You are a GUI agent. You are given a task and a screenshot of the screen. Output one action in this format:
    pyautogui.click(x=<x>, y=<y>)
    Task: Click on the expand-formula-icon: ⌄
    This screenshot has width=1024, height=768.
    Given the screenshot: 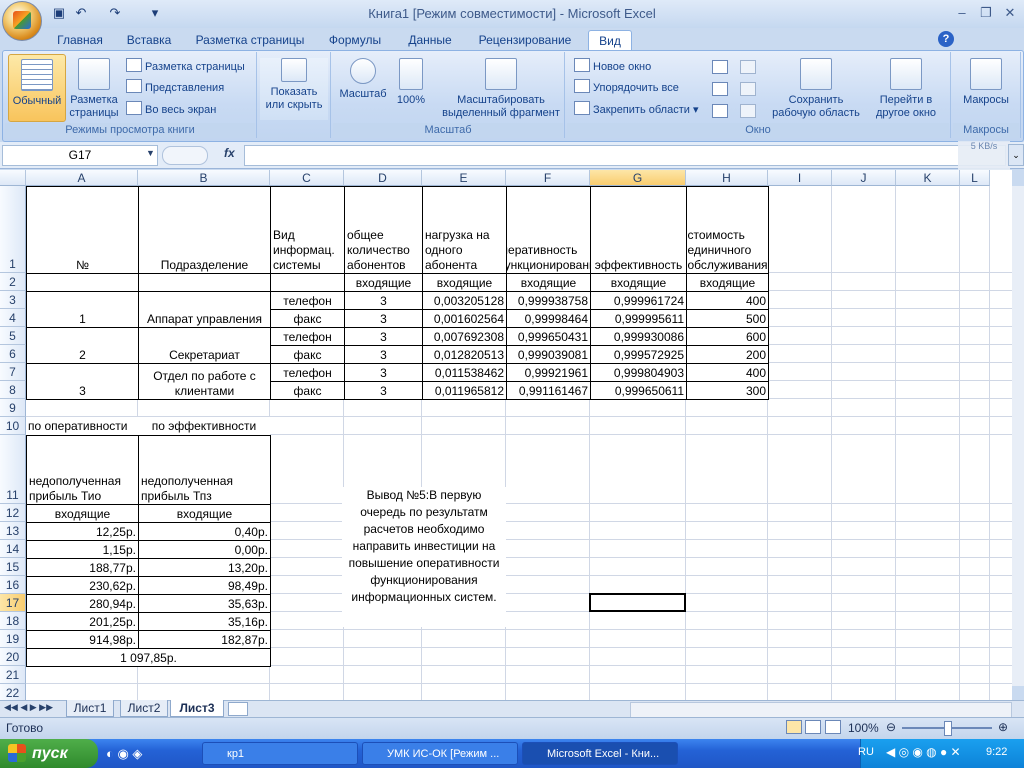 What is the action you would take?
    pyautogui.click(x=1016, y=155)
    